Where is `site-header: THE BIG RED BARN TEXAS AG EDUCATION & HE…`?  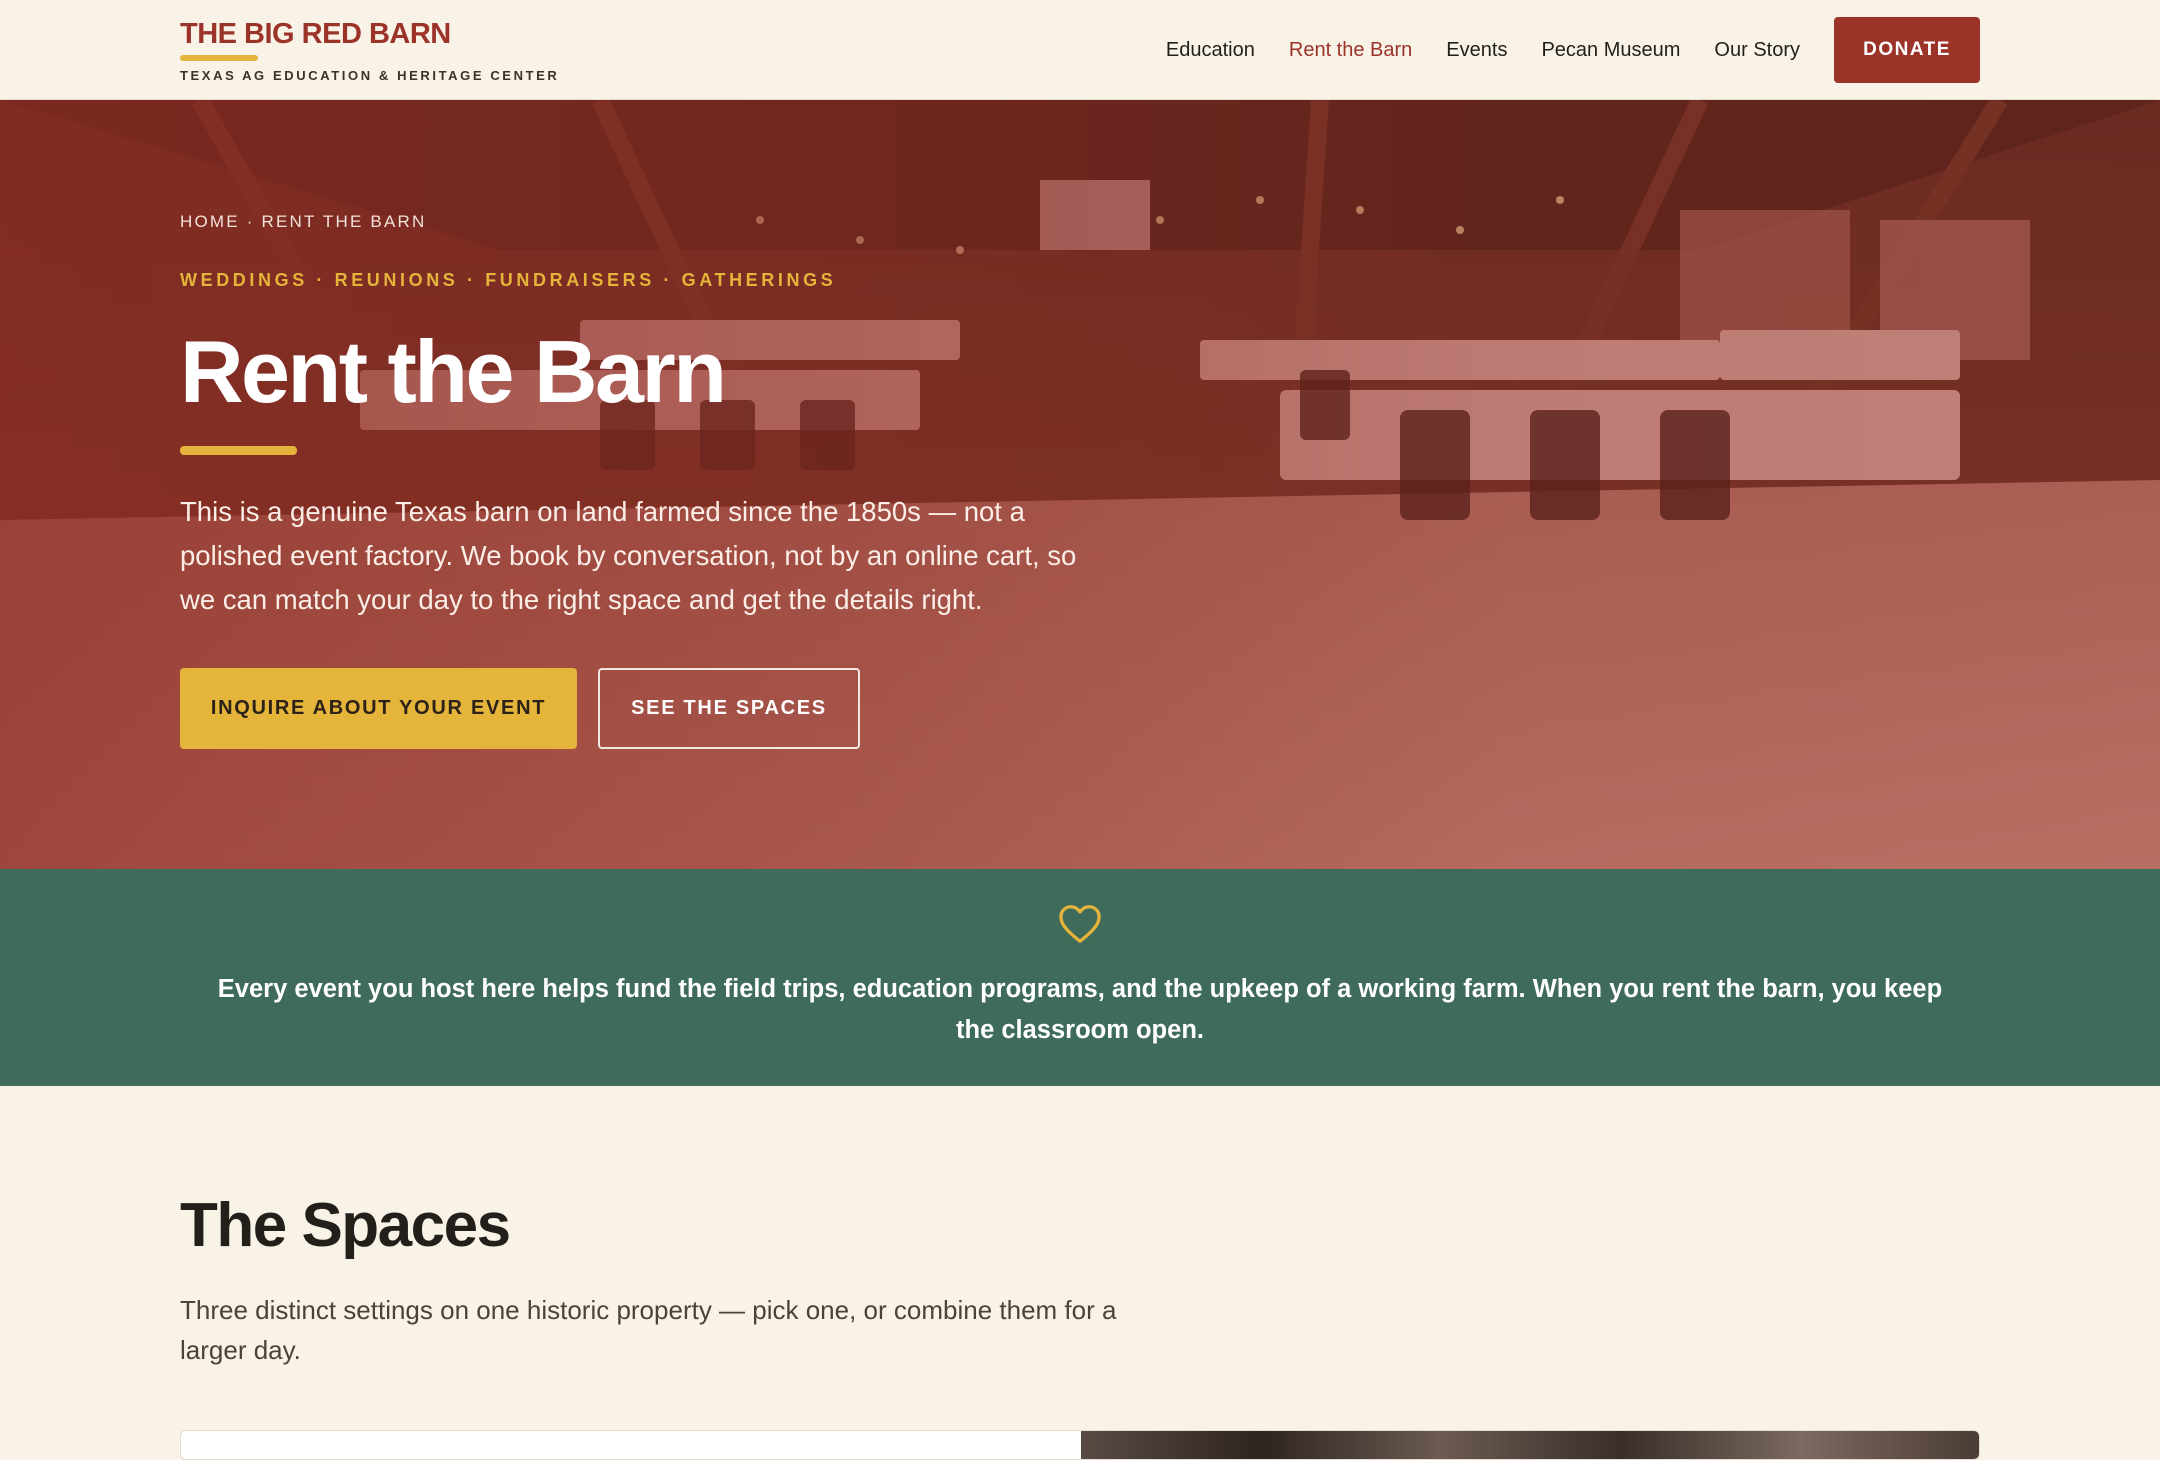 site-header: THE BIG RED BARN TEXAS AG EDUCATION & HE… is located at coordinates (1080, 50).